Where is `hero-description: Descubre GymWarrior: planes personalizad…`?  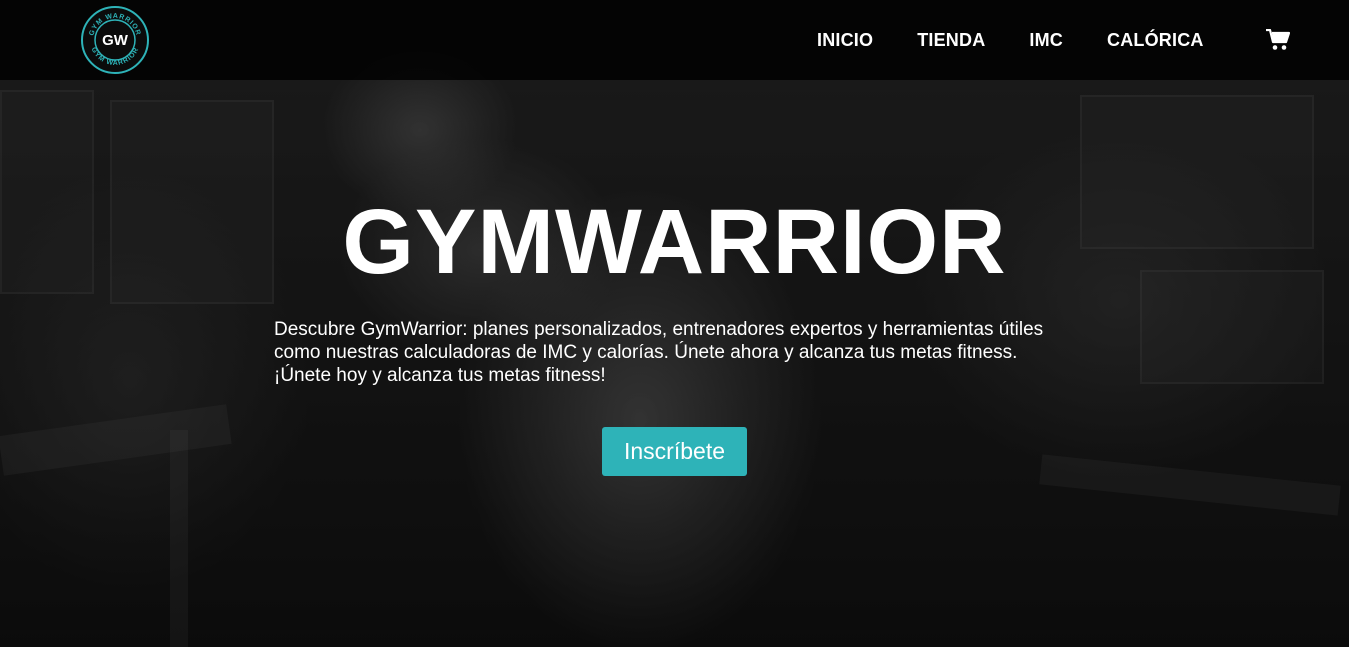
hero-description: Descubre GymWarrior: planes personalizad… is located at coordinates (659, 352).